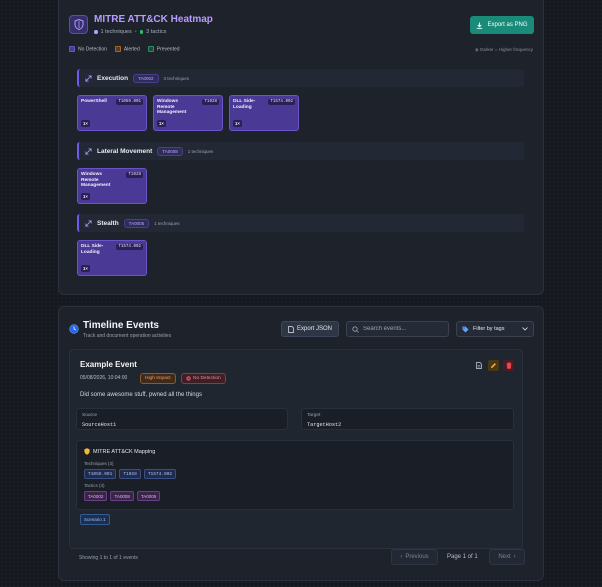 This screenshot has width=602, height=587. I want to click on legend-label: Prevented, so click(168, 49).